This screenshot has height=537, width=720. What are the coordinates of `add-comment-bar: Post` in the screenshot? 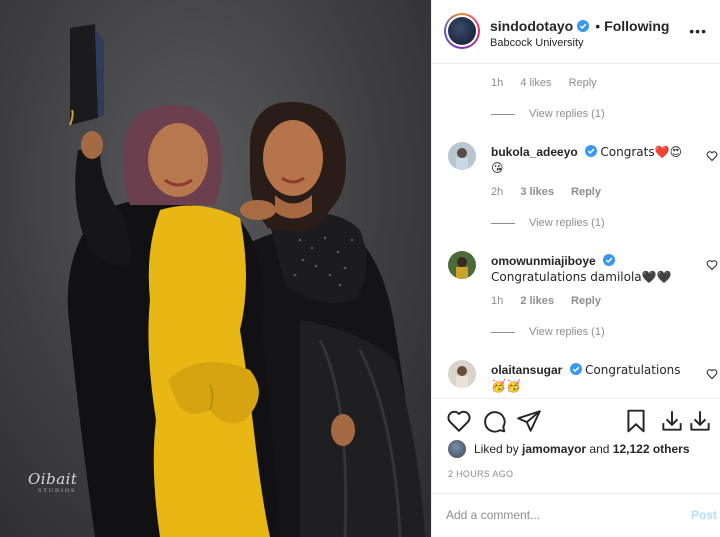 It's located at (576, 515).